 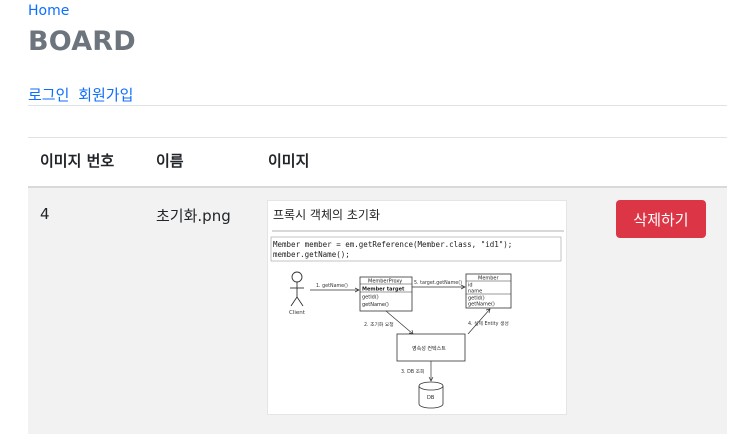 I want to click on header-name: 이름, so click(x=170, y=161).